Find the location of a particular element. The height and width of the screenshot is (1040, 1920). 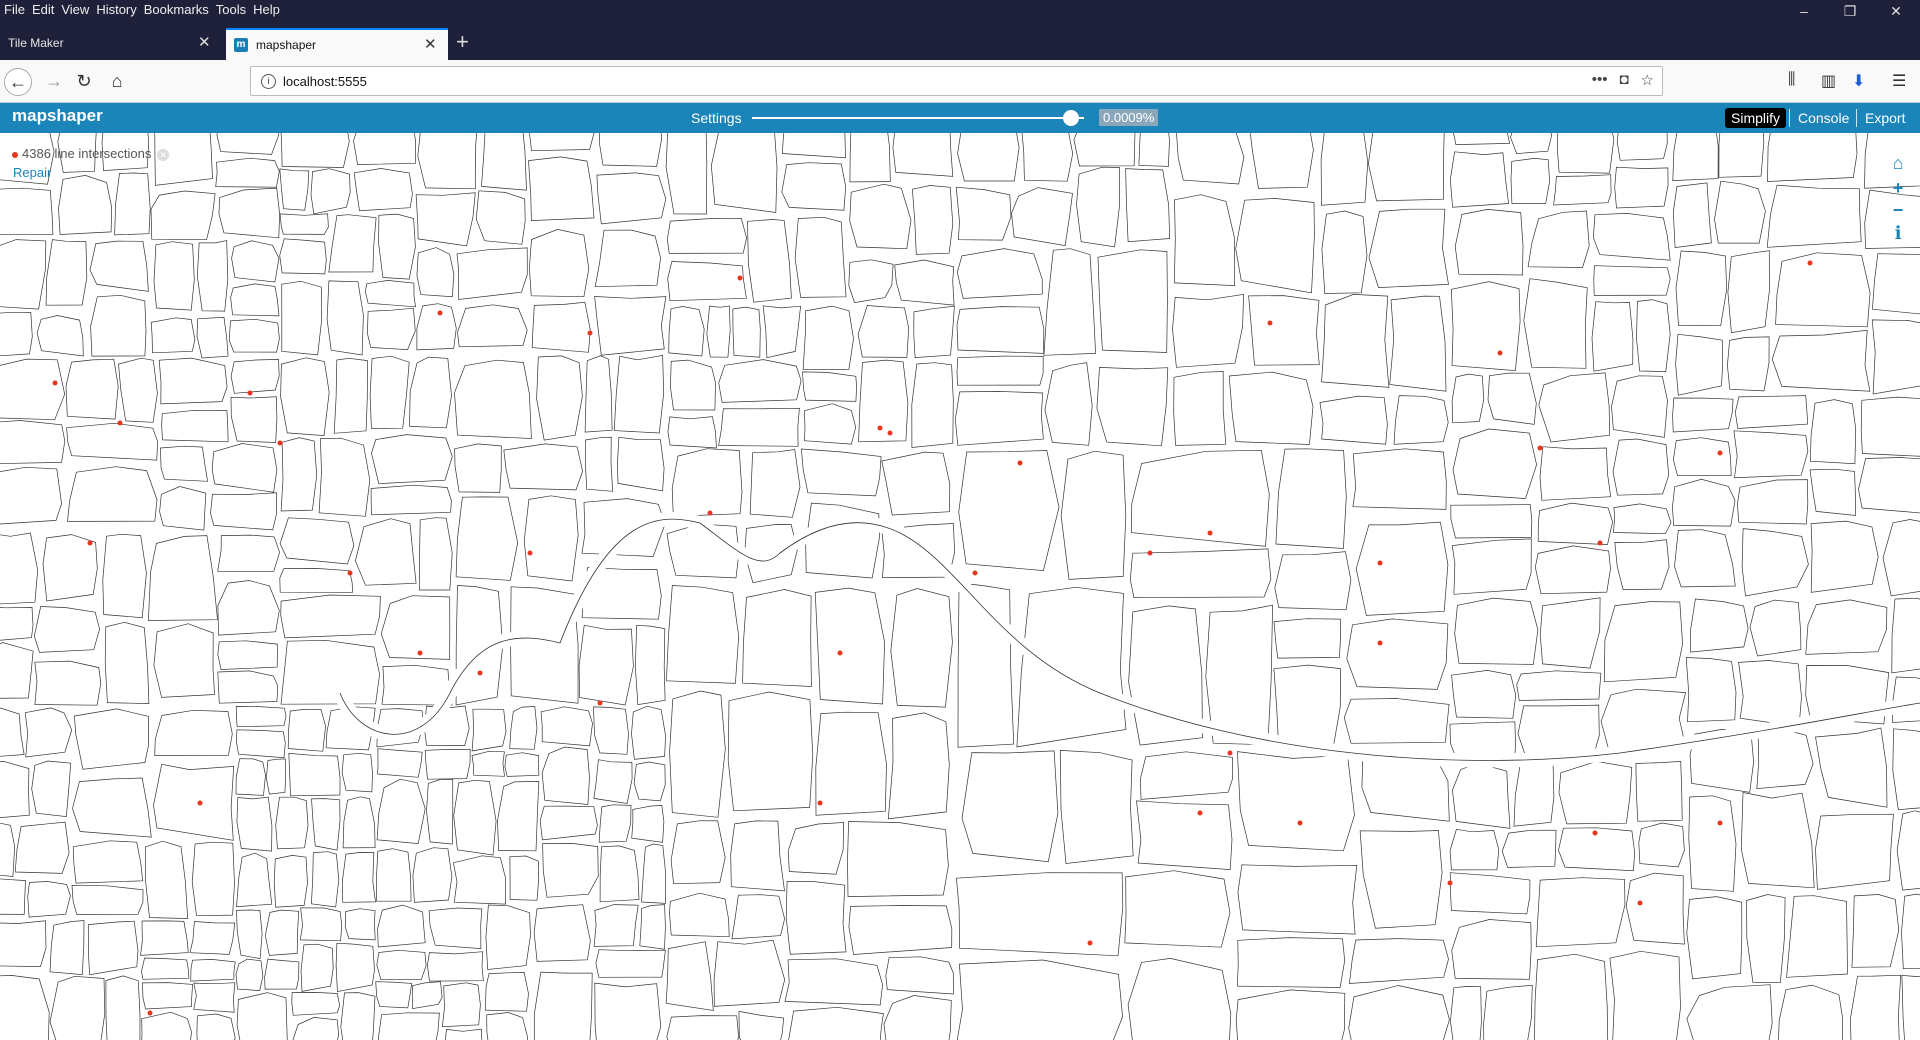

repair-link: Repair is located at coordinates (32, 172).